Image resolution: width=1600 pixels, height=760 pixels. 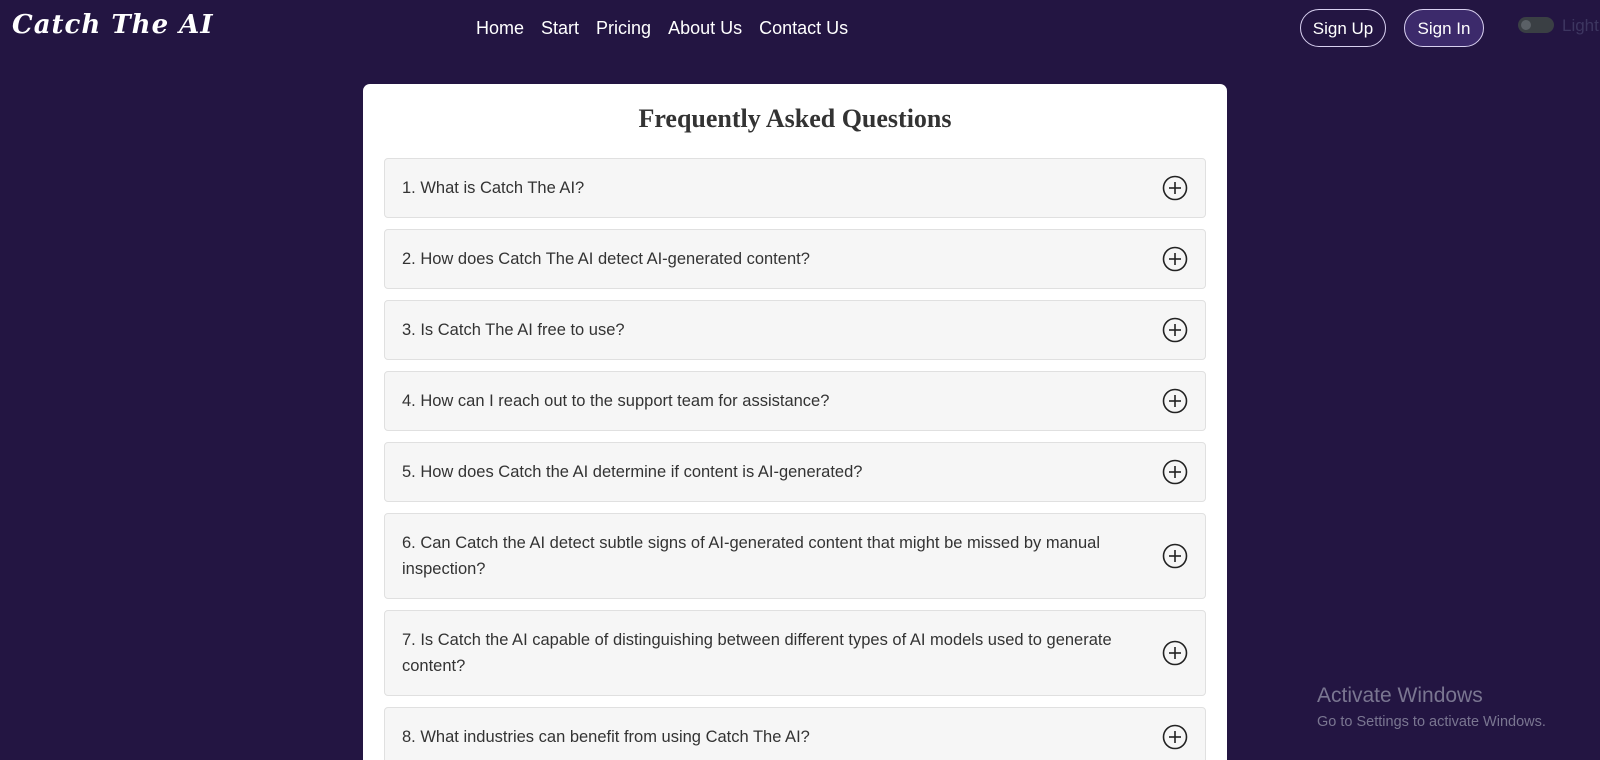 What do you see at coordinates (662, 28) in the screenshot?
I see `main-nav: Home Start Pricing About Us Contact Us` at bounding box center [662, 28].